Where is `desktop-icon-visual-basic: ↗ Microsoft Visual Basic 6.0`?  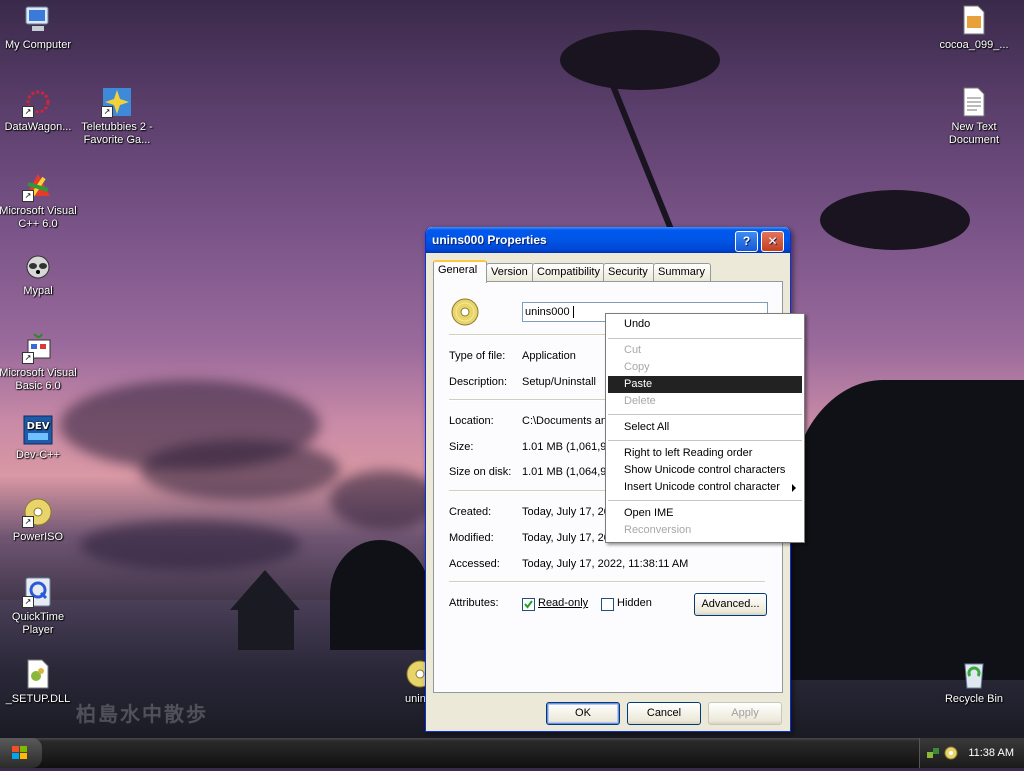 desktop-icon-visual-basic: ↗ Microsoft Visual Basic 6.0 is located at coordinates (39, 362).